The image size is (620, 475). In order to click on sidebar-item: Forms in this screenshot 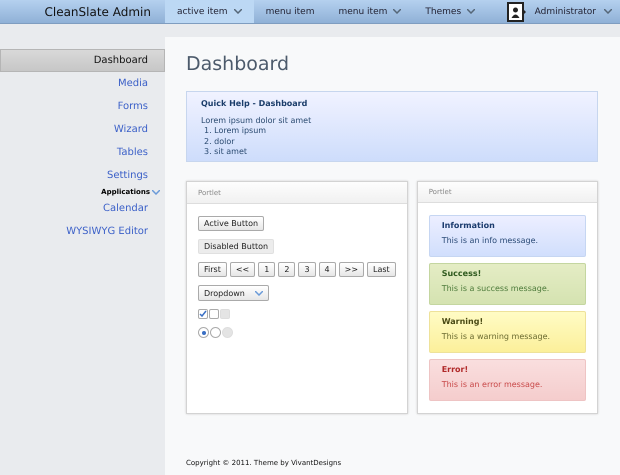, I will do `click(82, 106)`.